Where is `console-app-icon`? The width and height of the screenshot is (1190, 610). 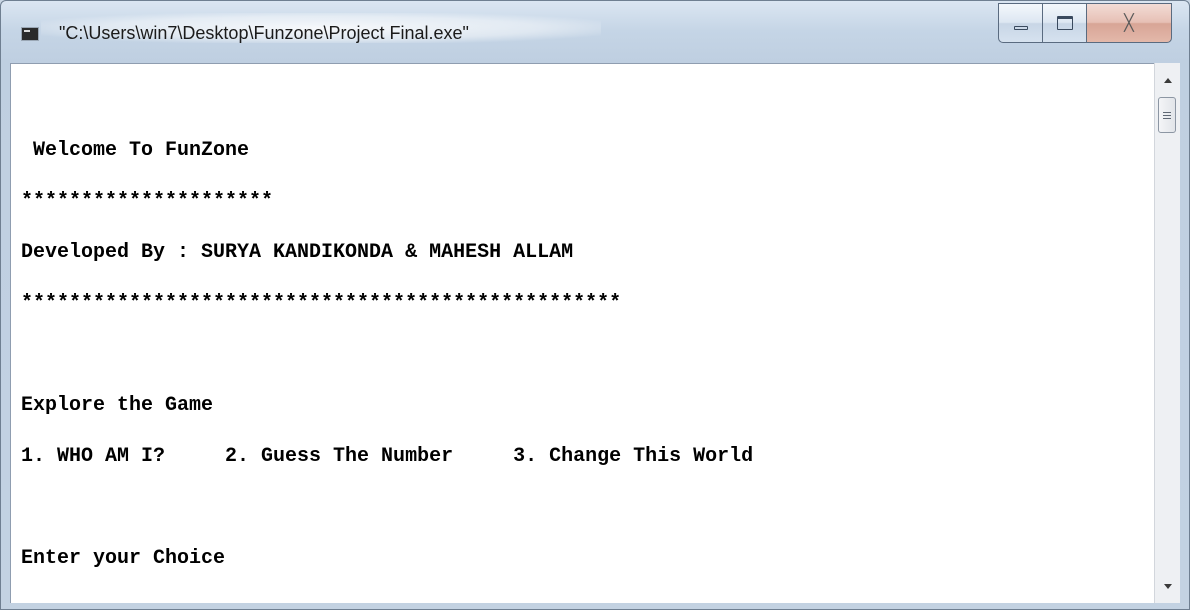 console-app-icon is located at coordinates (30, 34).